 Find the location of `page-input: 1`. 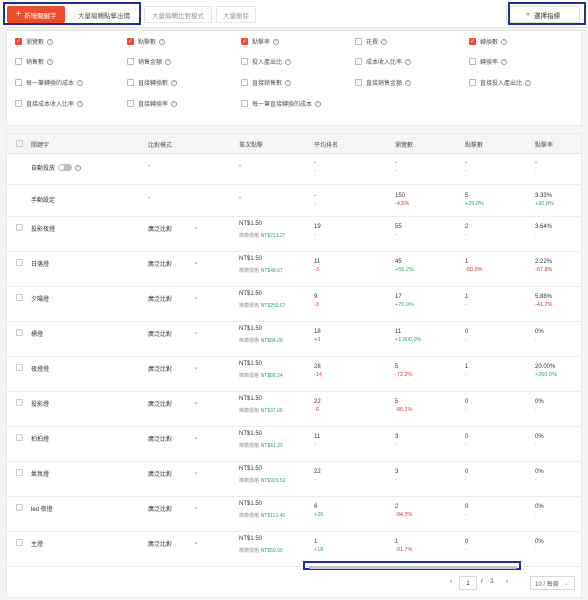

page-input: 1 is located at coordinates (468, 583).